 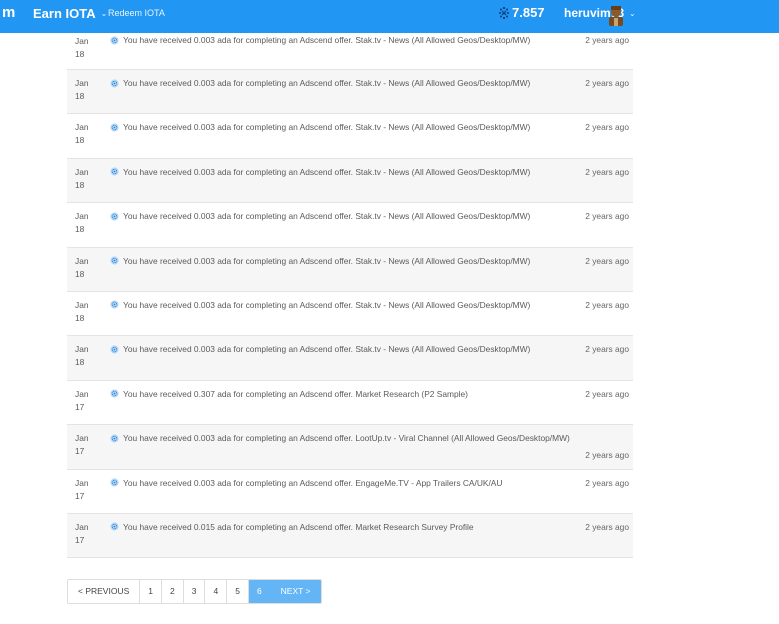 What do you see at coordinates (632, 13) in the screenshot?
I see `chevron-down-icon: ⌄` at bounding box center [632, 13].